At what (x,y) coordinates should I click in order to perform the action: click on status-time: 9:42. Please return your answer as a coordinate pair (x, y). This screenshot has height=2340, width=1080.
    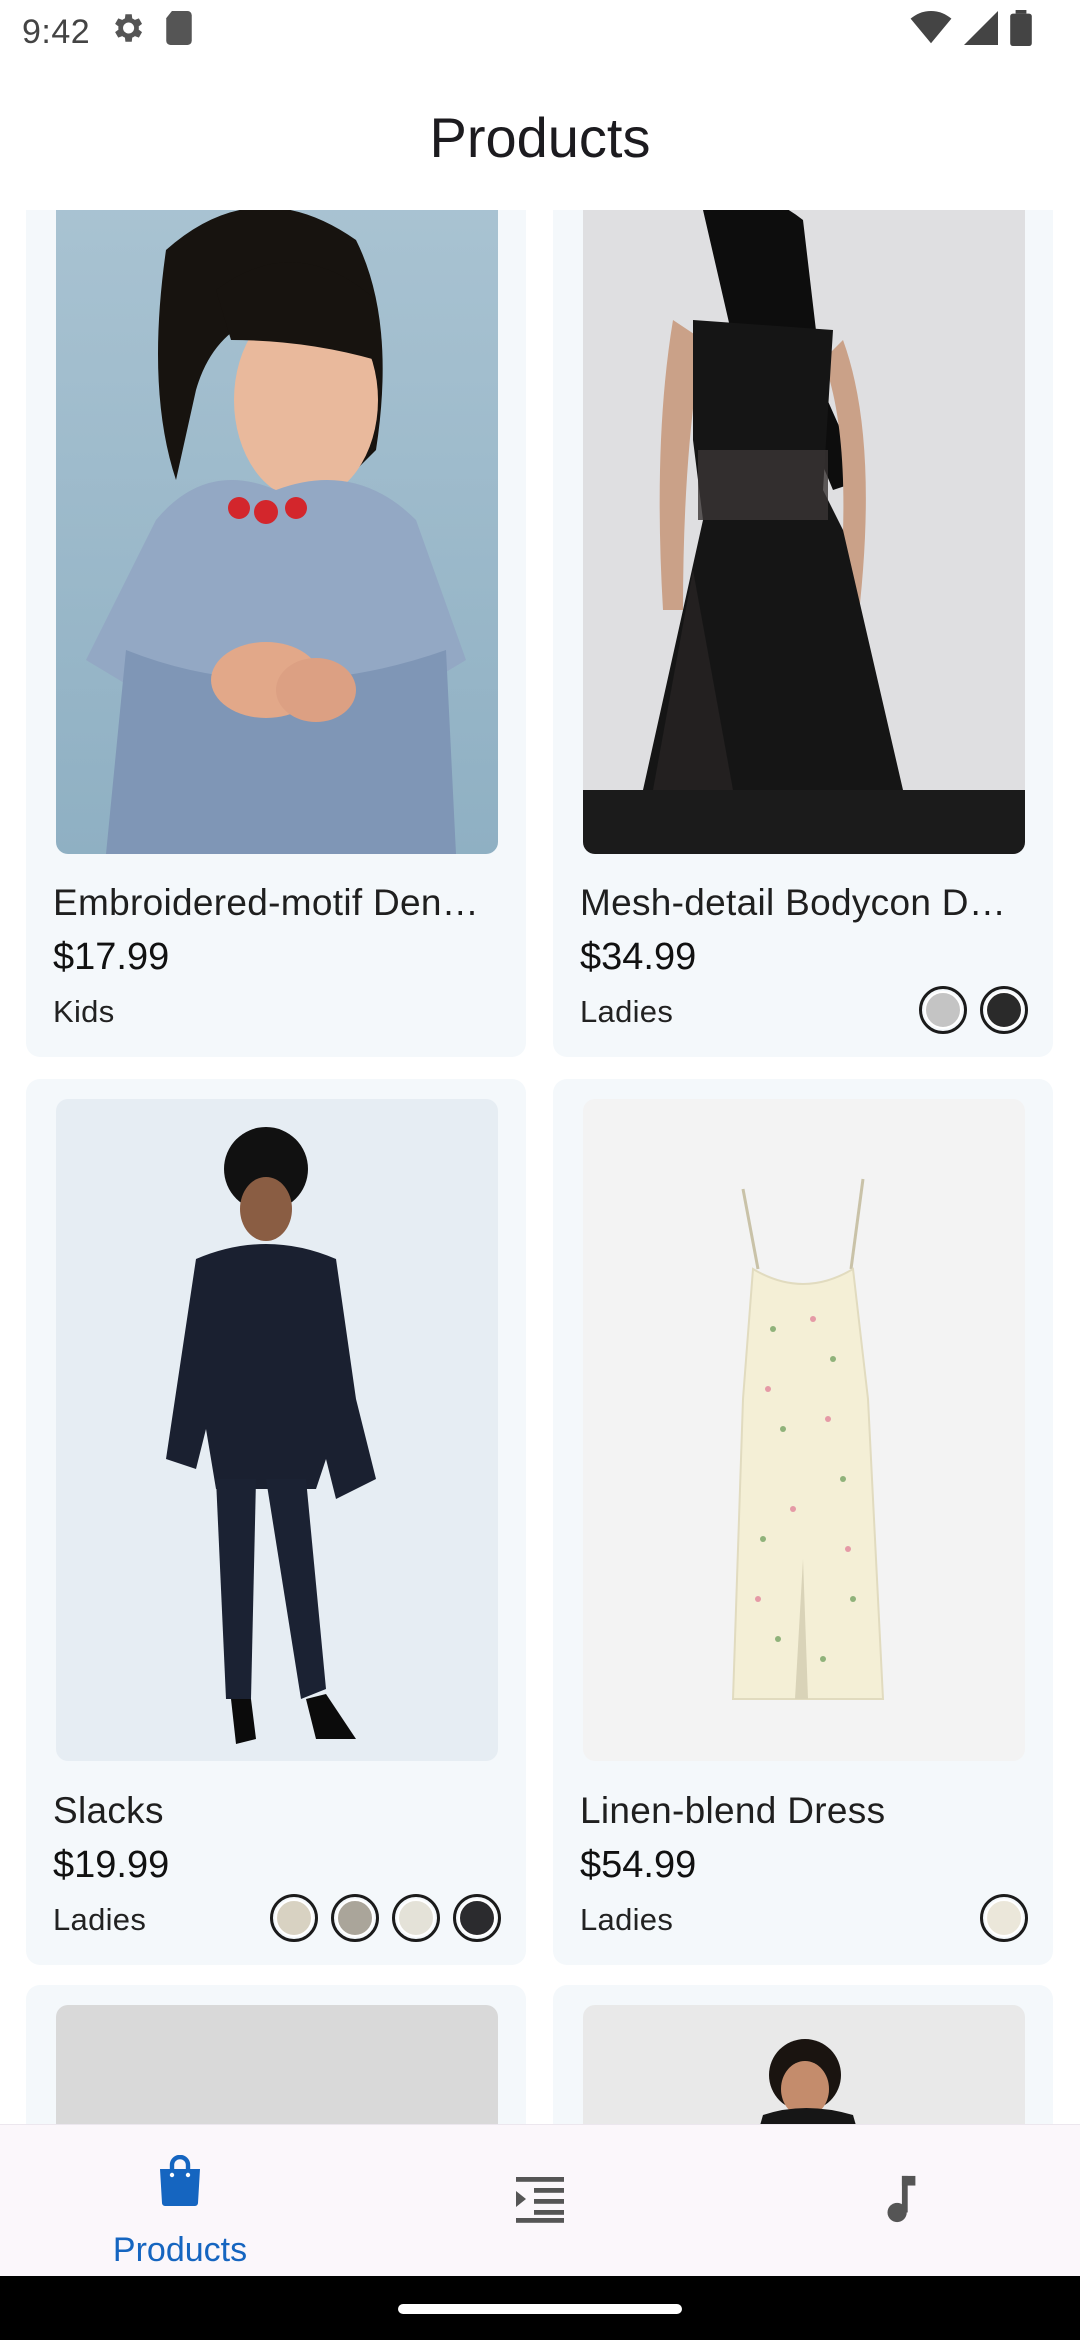
    Looking at the image, I should click on (56, 31).